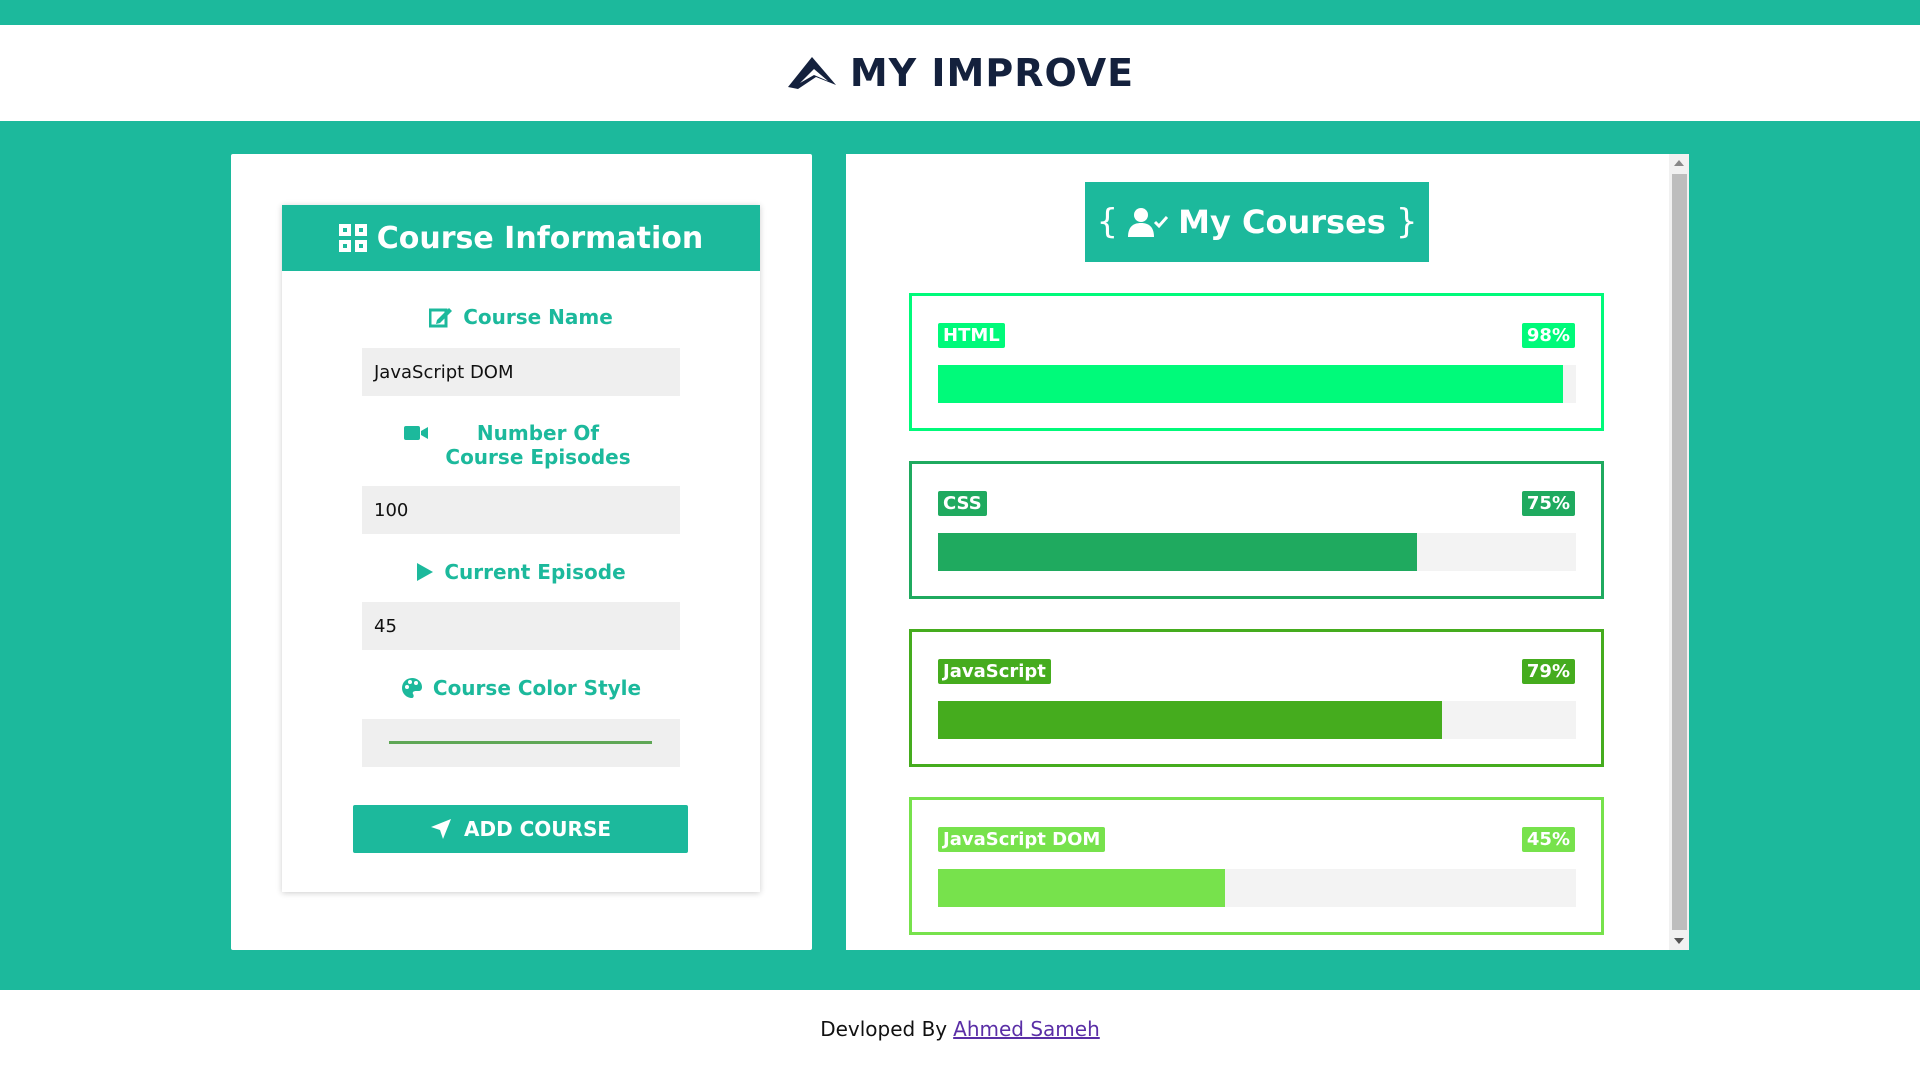  I want to click on scroll-down-arrow-icon, so click(1679, 941).